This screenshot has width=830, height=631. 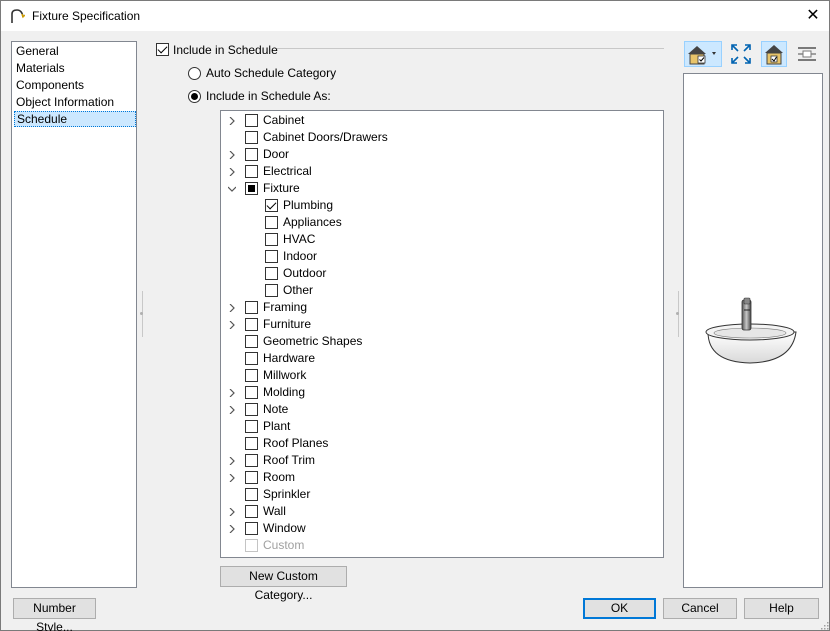 What do you see at coordinates (284, 528) in the screenshot?
I see `tree-label: Window` at bounding box center [284, 528].